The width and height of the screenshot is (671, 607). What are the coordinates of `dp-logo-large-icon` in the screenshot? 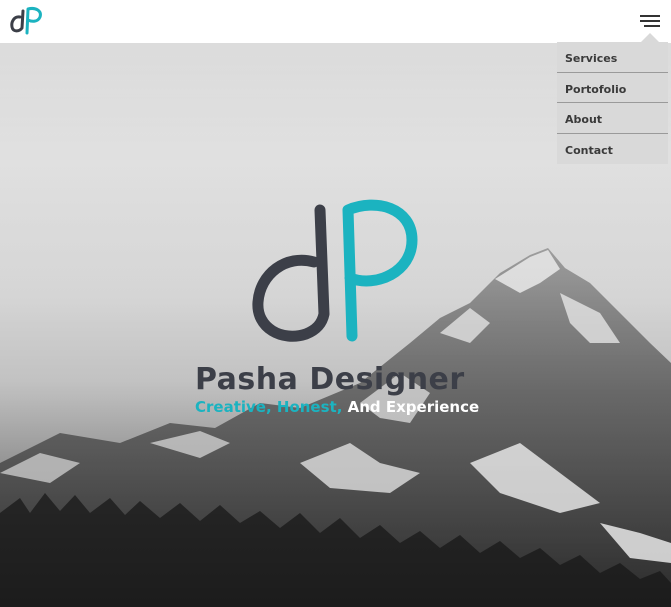 It's located at (335, 270).